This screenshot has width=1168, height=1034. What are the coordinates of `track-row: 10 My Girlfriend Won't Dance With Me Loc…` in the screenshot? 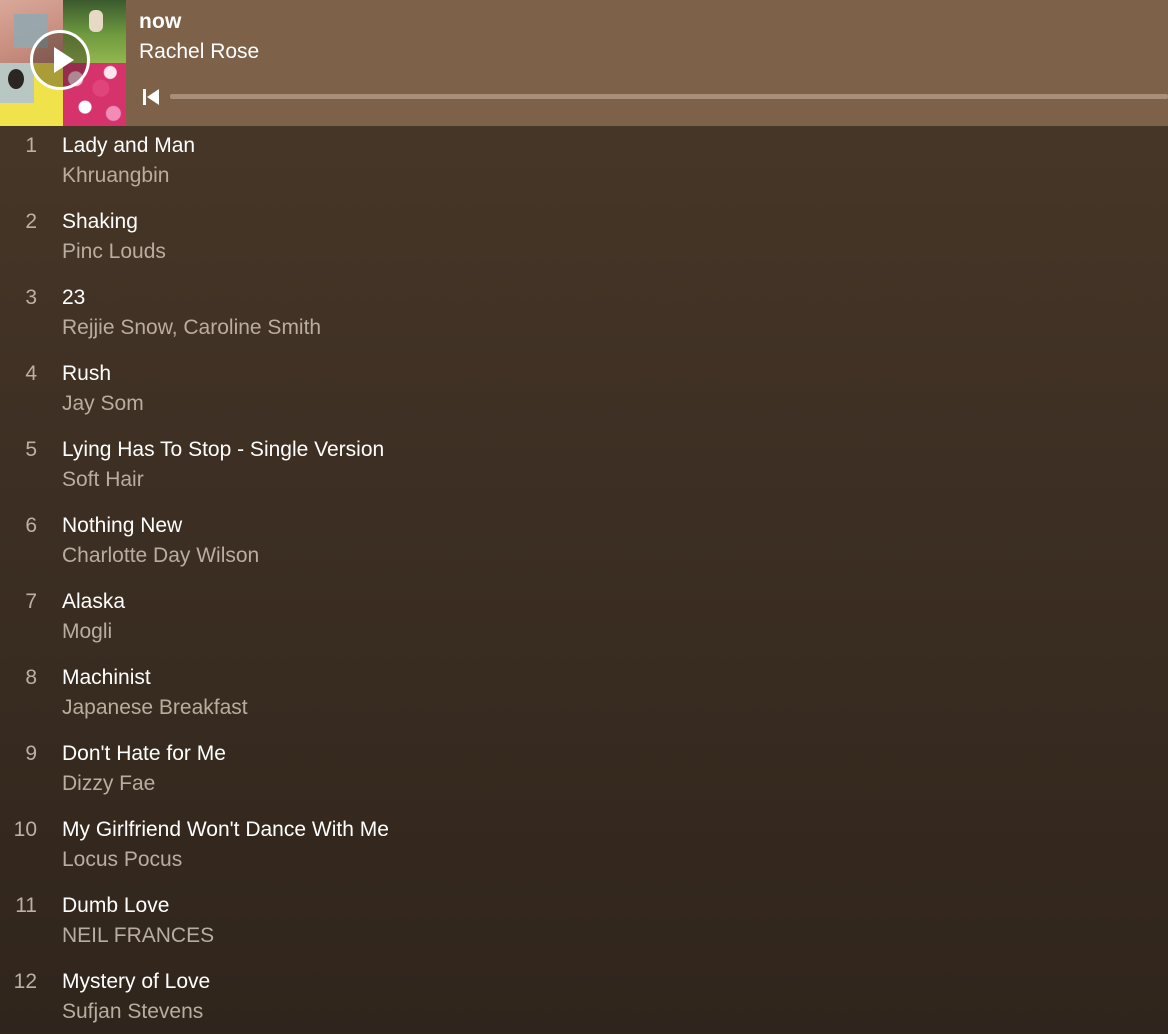 It's located at (584, 848).